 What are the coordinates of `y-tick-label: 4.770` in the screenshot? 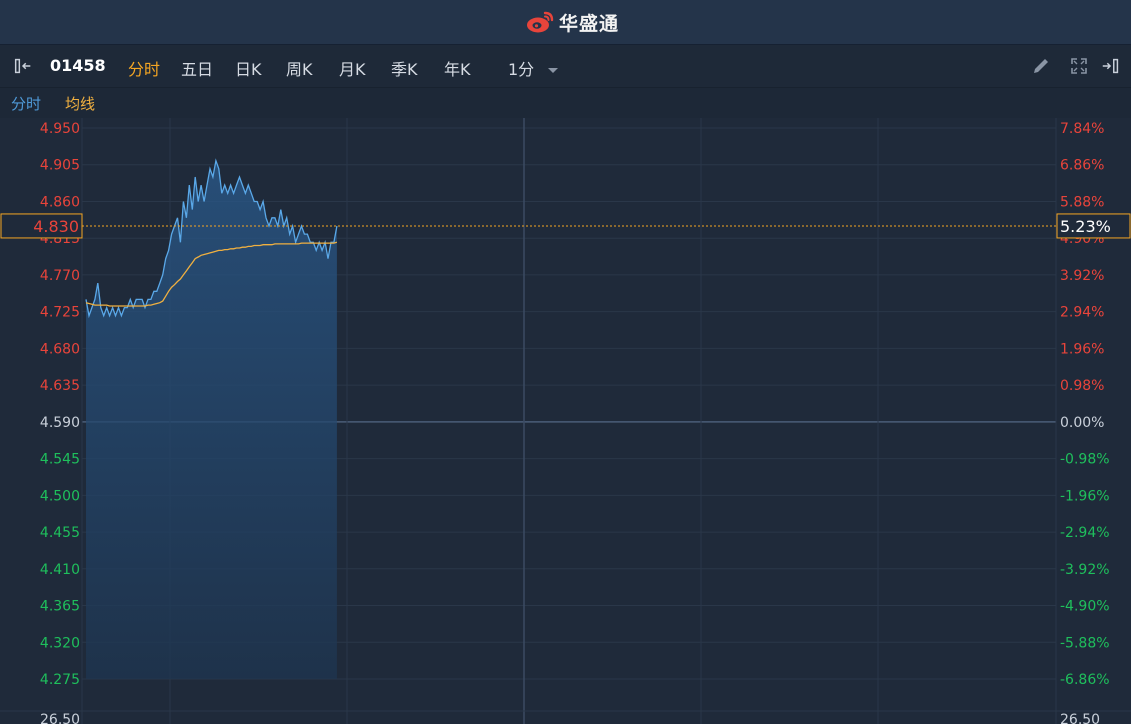 It's located at (60, 276).